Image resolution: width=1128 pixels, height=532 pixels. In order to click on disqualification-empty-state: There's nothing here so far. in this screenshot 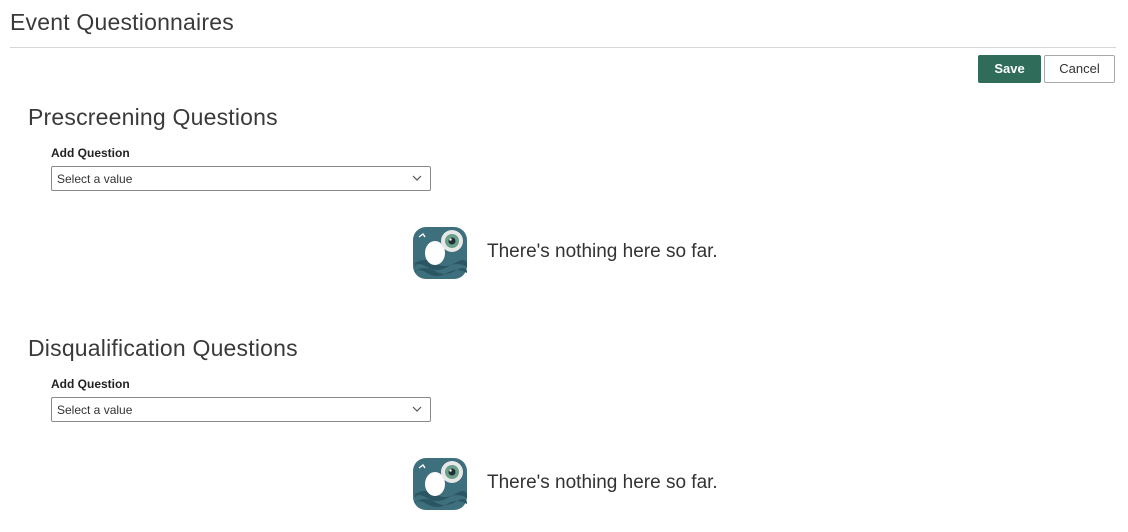, I will do `click(581, 483)`.